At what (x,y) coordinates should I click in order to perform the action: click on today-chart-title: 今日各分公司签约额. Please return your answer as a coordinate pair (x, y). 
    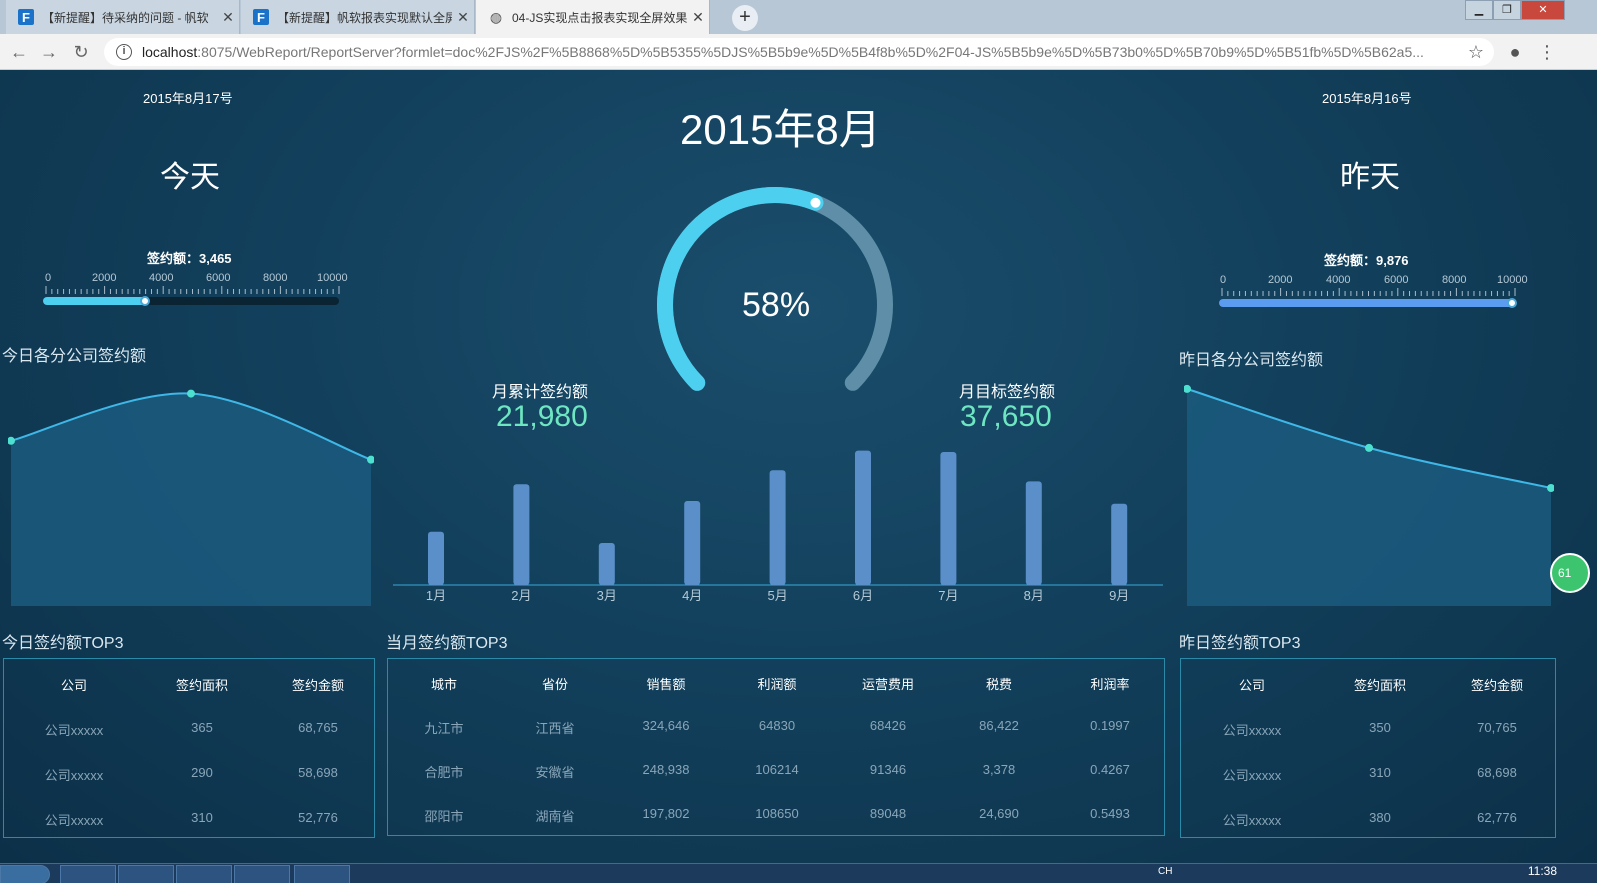
    Looking at the image, I should click on (74, 356).